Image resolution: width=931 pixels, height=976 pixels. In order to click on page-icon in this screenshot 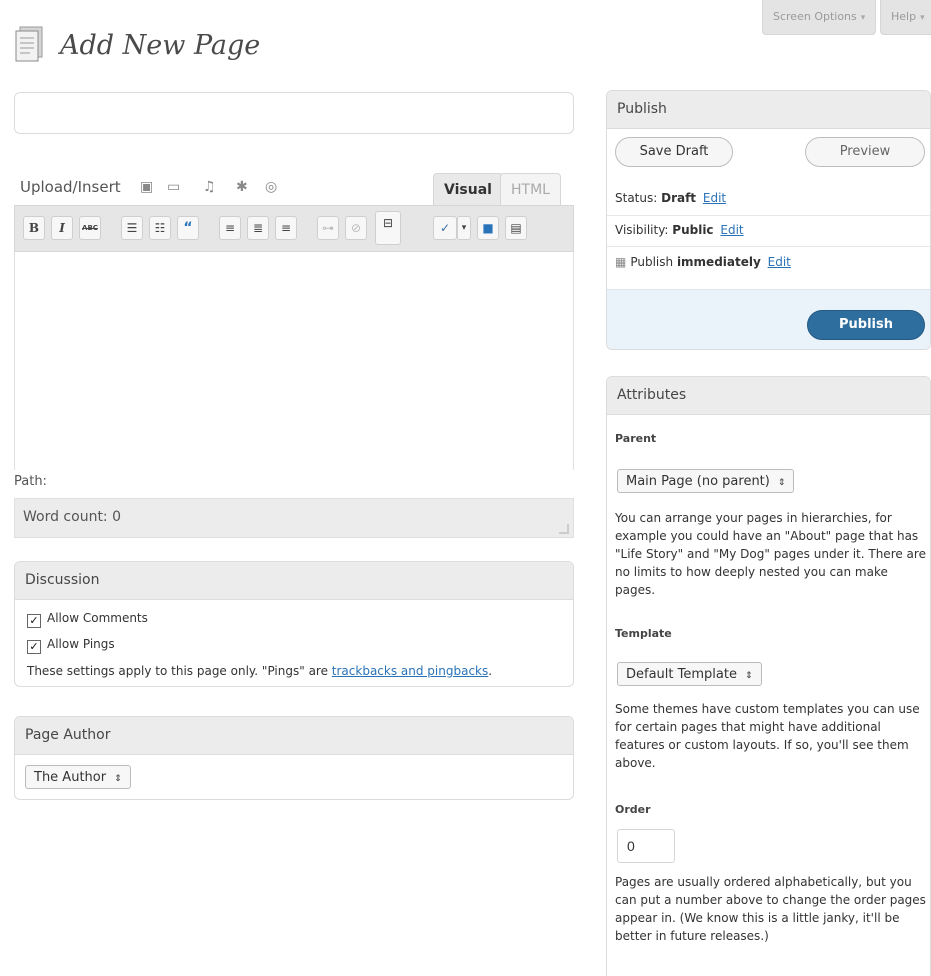, I will do `click(29, 45)`.